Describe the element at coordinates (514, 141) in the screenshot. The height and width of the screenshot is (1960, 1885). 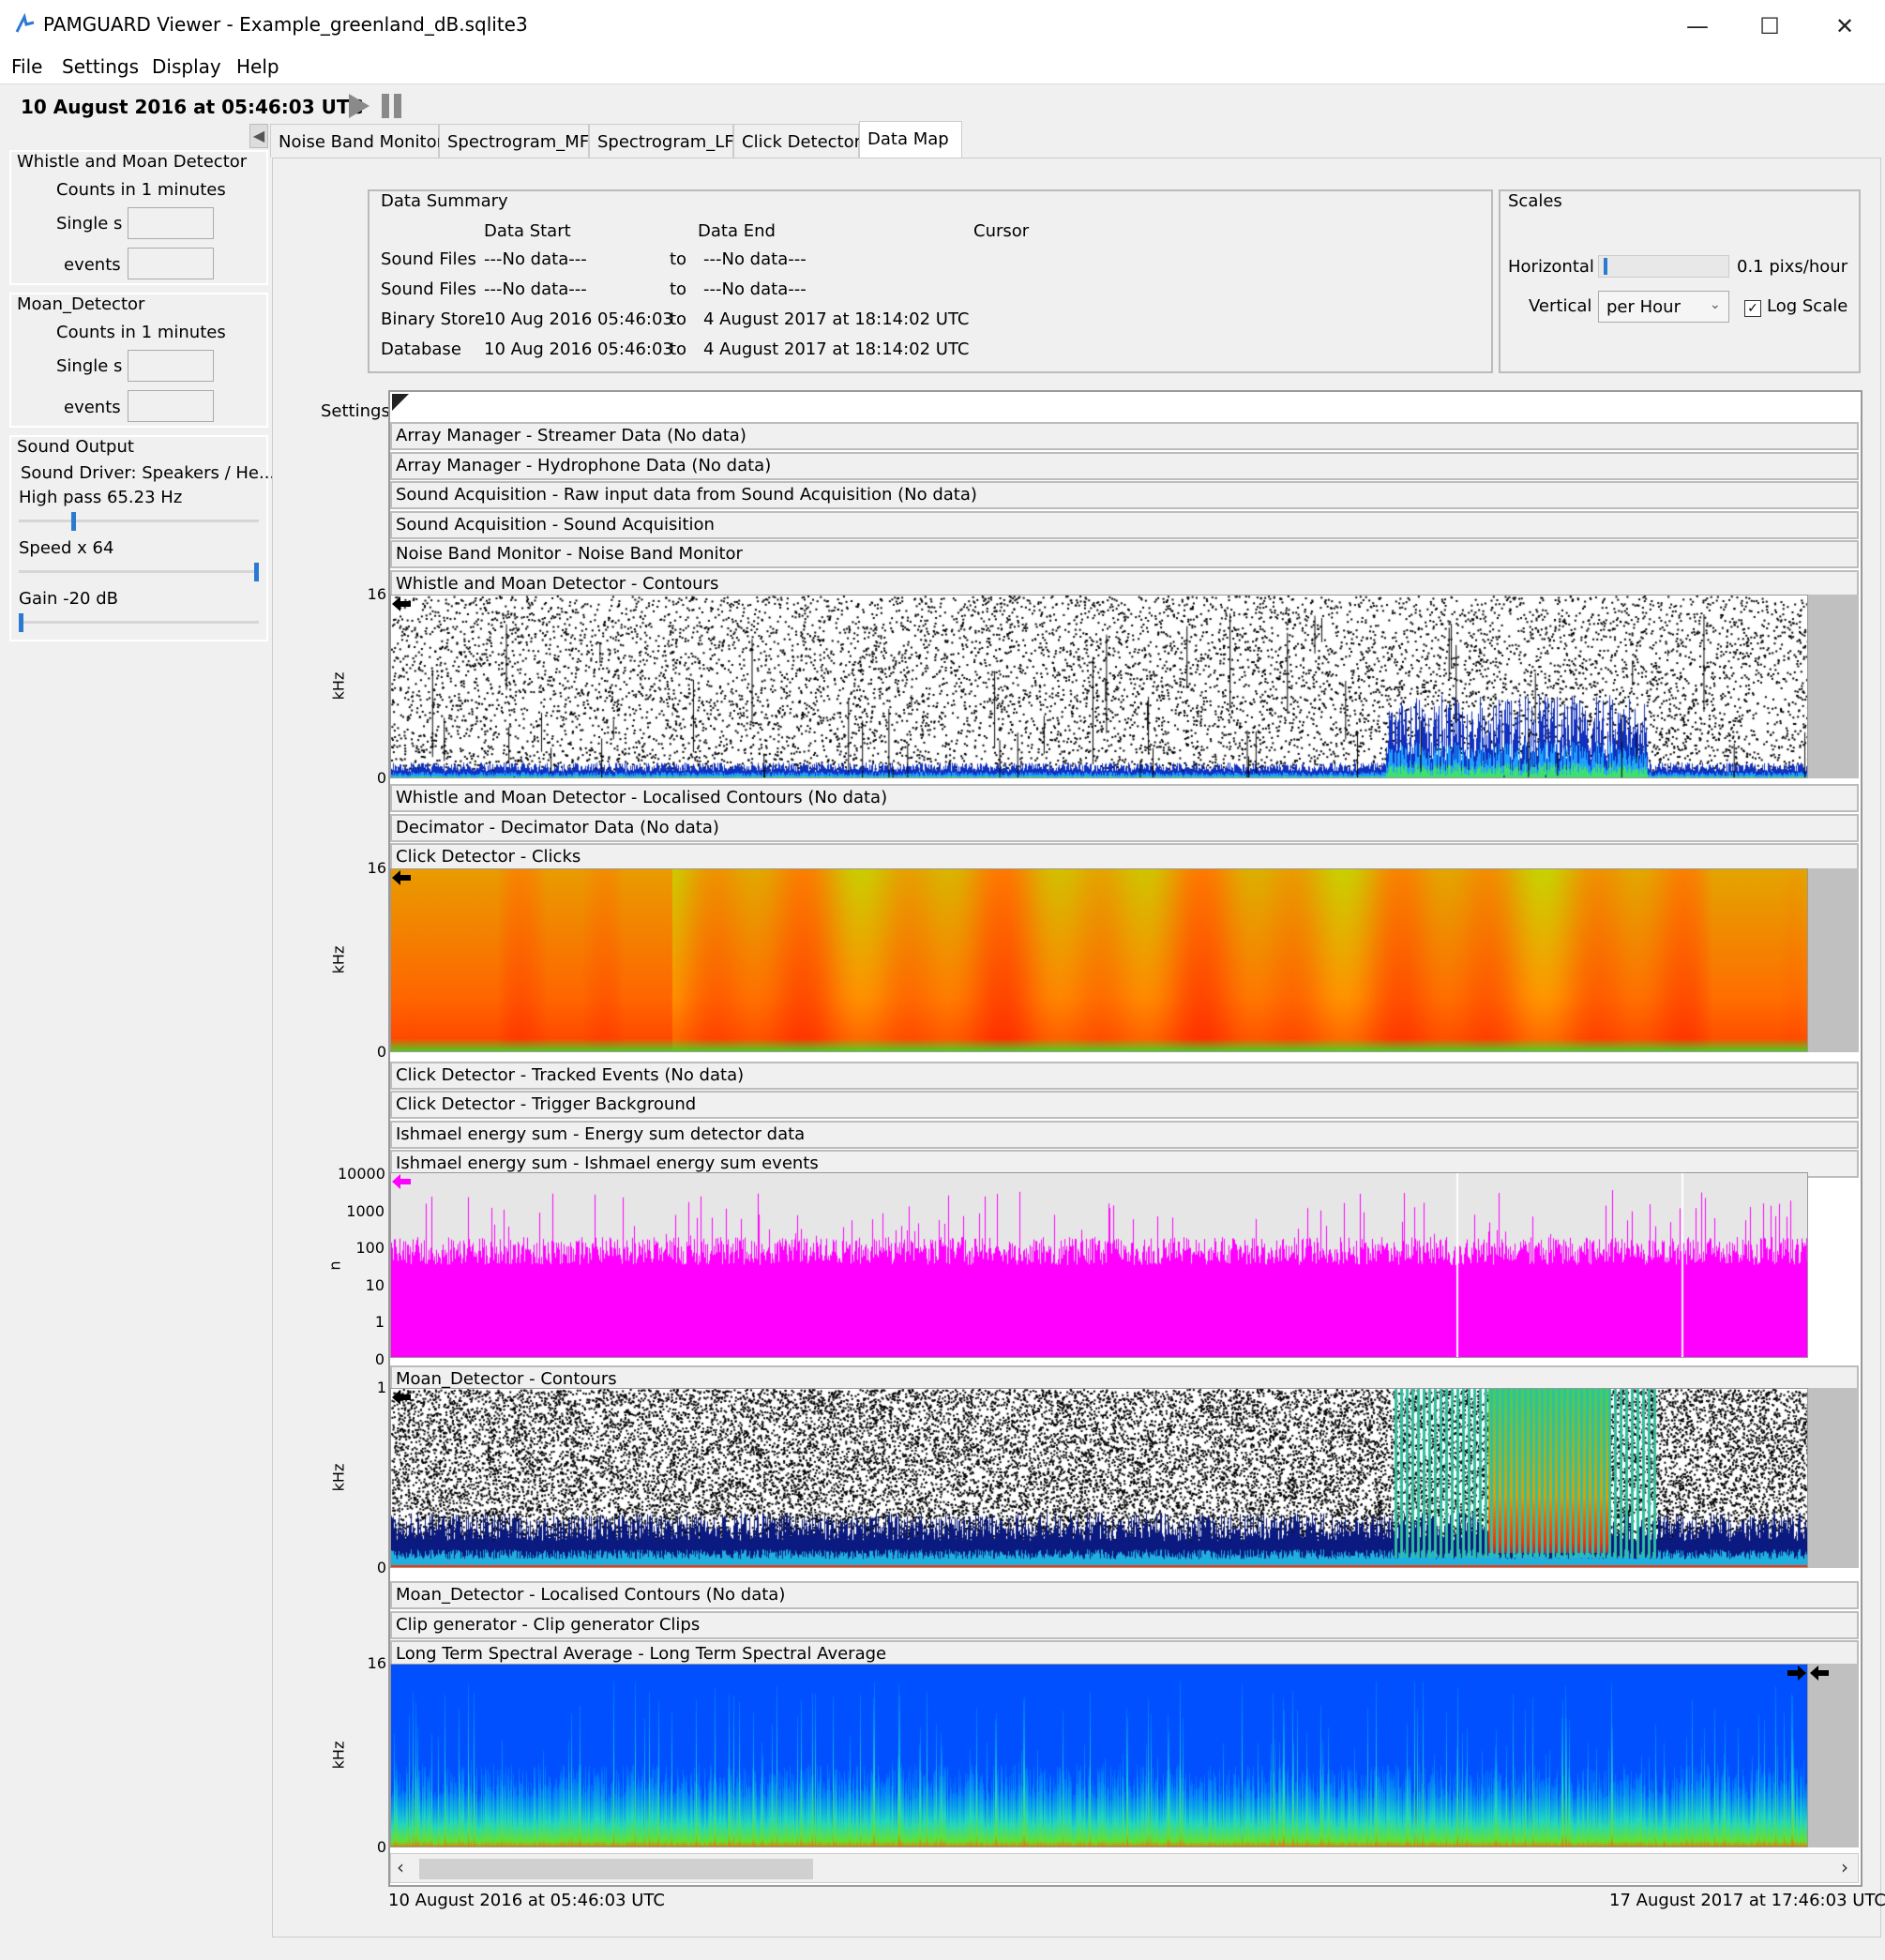
I see `tab-spectrogram-mf: Spectrogram_MF` at that location.